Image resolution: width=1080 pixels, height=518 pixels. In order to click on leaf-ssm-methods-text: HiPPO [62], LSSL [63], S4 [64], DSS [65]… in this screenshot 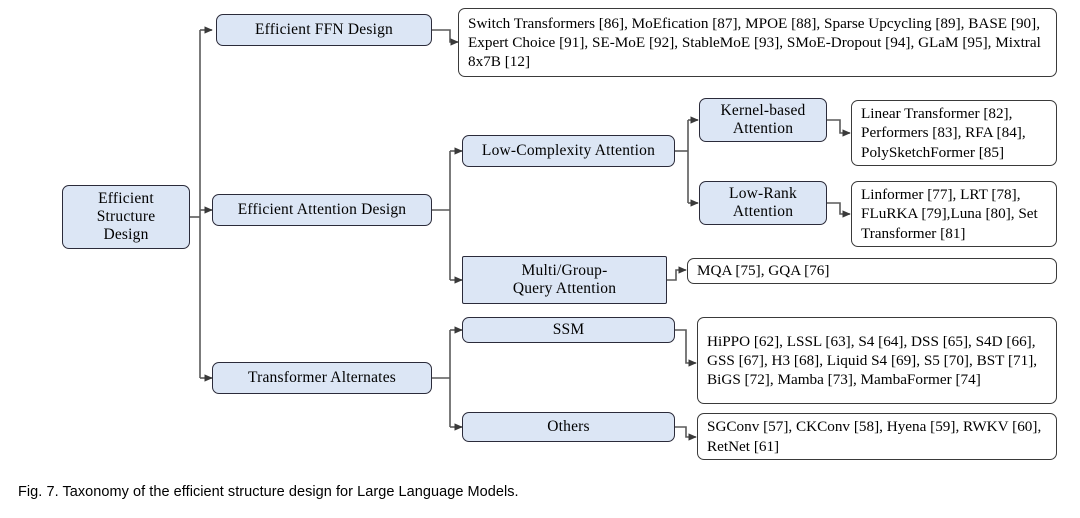, I will do `click(872, 360)`.